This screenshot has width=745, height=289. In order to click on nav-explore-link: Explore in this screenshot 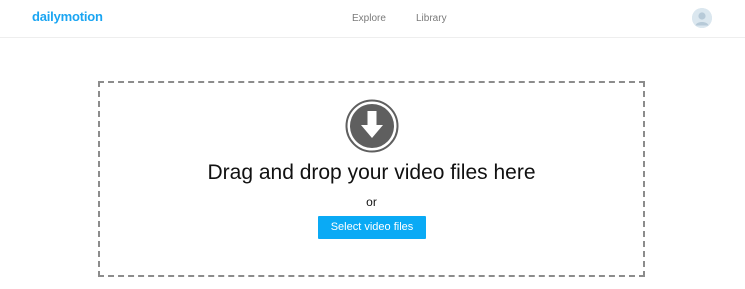, I will do `click(369, 18)`.